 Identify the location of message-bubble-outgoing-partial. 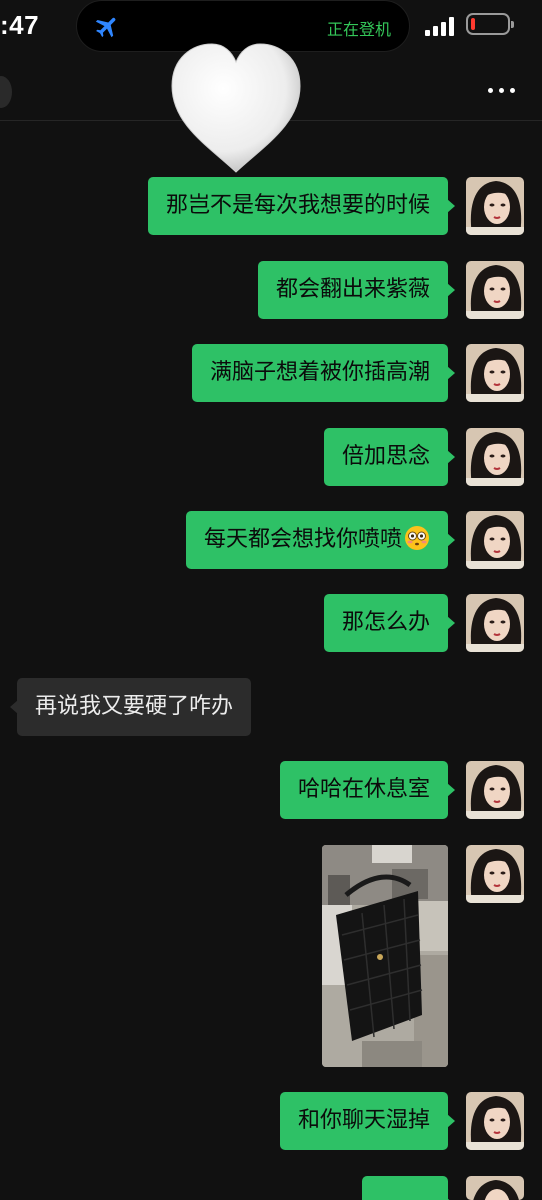
(408, 1188).